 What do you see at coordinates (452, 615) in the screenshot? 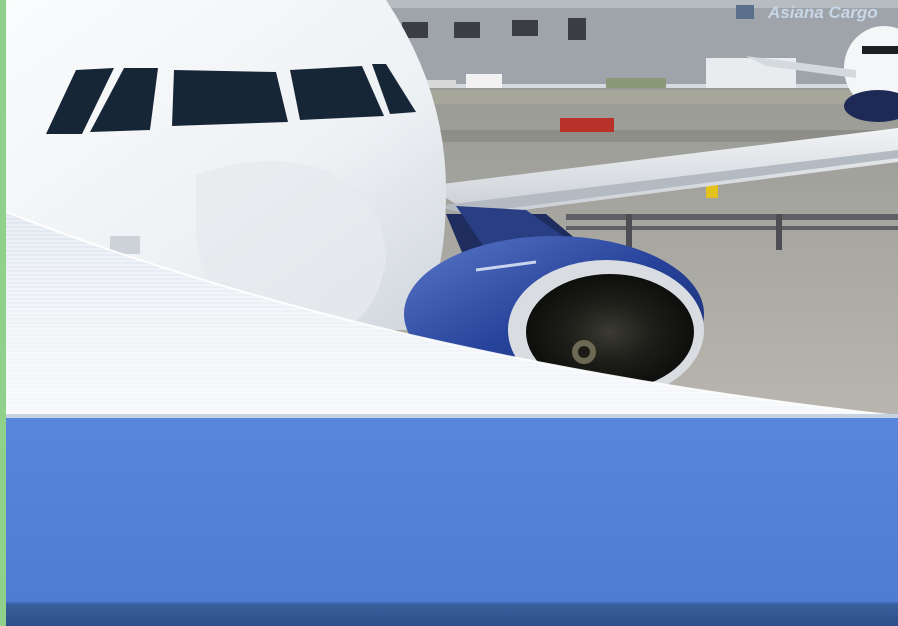
I see `footer-bar` at bounding box center [452, 615].